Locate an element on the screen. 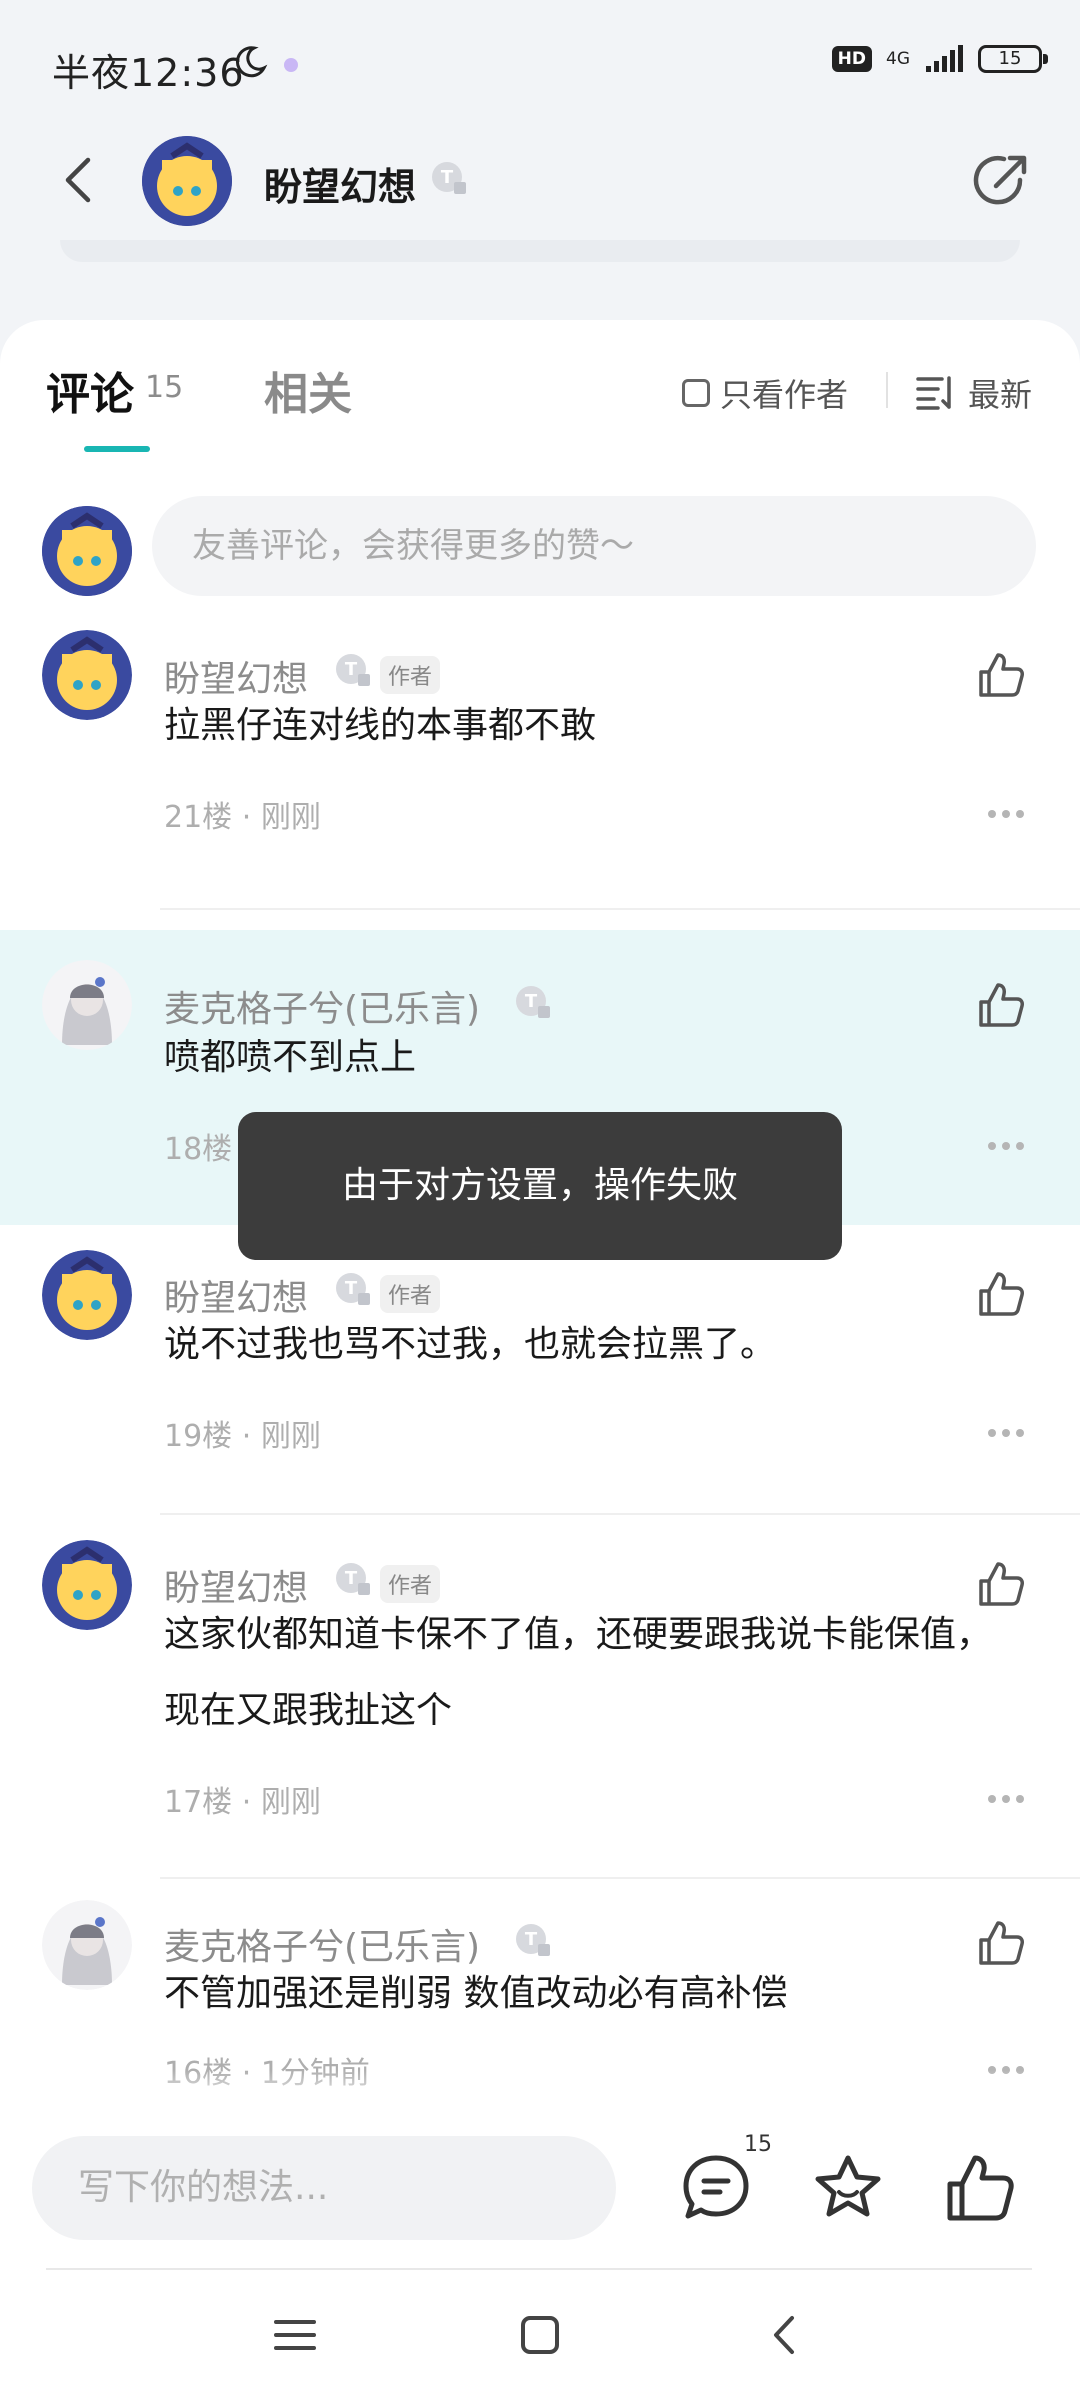  comment-item: 盼望幻想 T 作者 拉黑仔连对线的本事都不敢 21楼 · 刚刚 is located at coordinates (540, 780).